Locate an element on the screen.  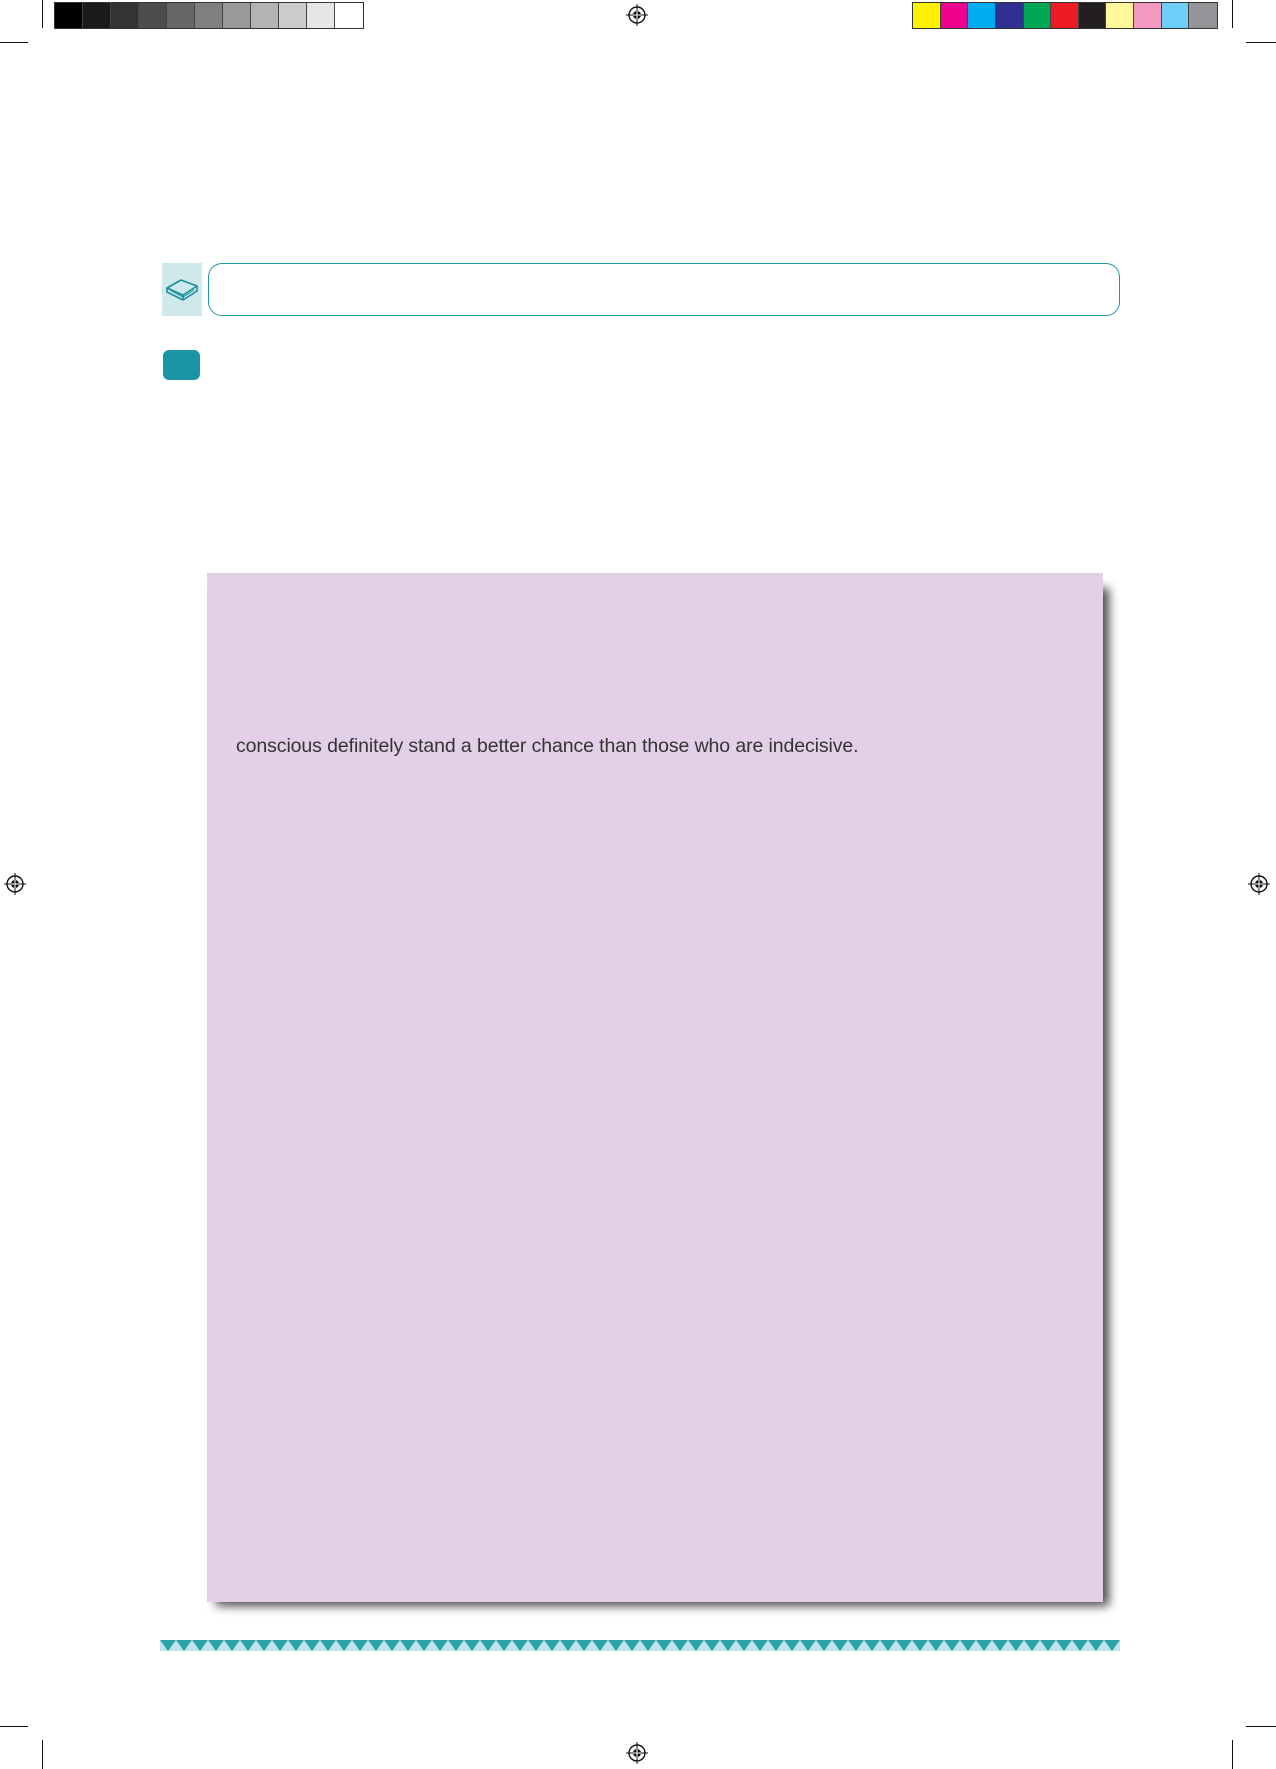
footer-decorative-strip is located at coordinates (640, 1645).